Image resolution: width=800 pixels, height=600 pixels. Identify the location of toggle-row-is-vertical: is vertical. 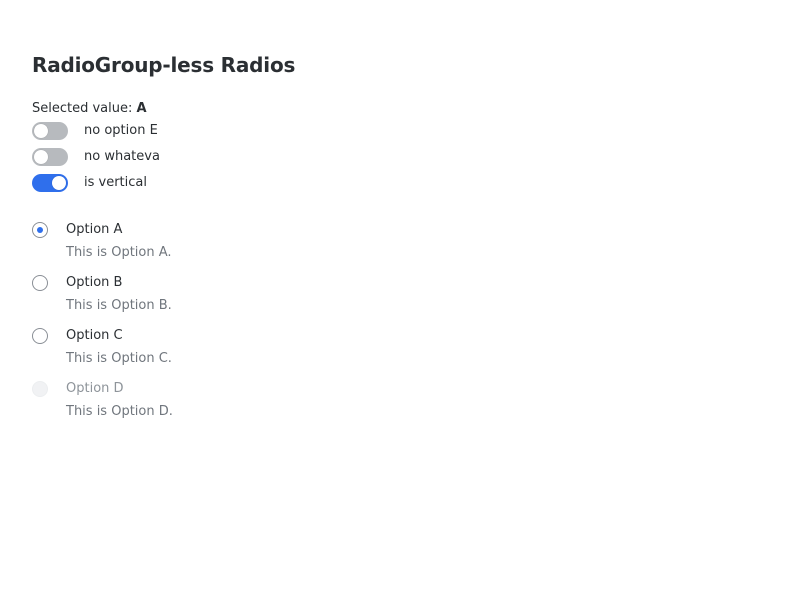
(89, 183).